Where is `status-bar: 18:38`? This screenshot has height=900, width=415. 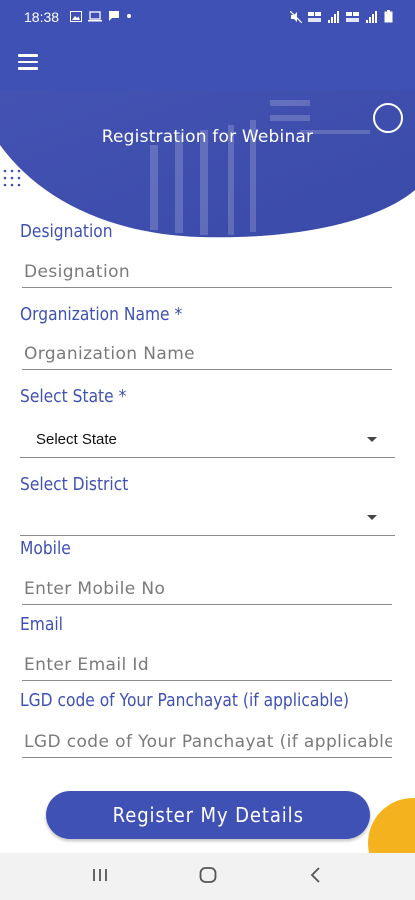 status-bar: 18:38 is located at coordinates (207, 17).